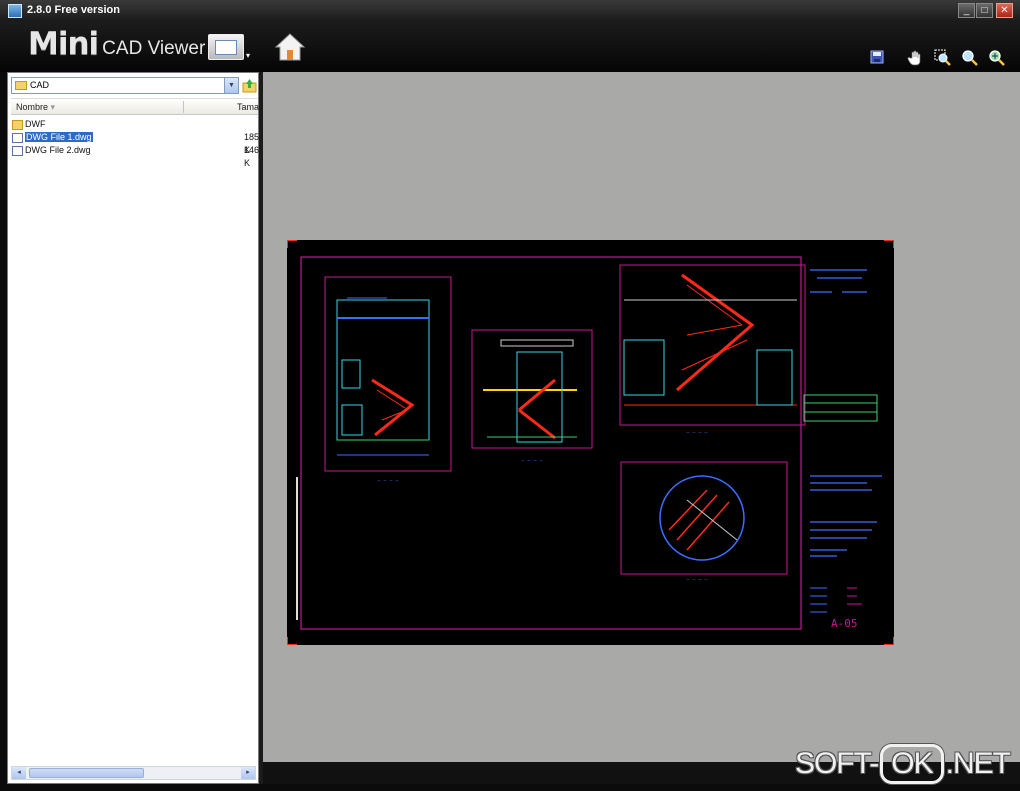 This screenshot has width=1020, height=791. Describe the element at coordinates (135, 156) in the screenshot. I see `list-item-file: DWG File 2.dwg 146 K` at that location.